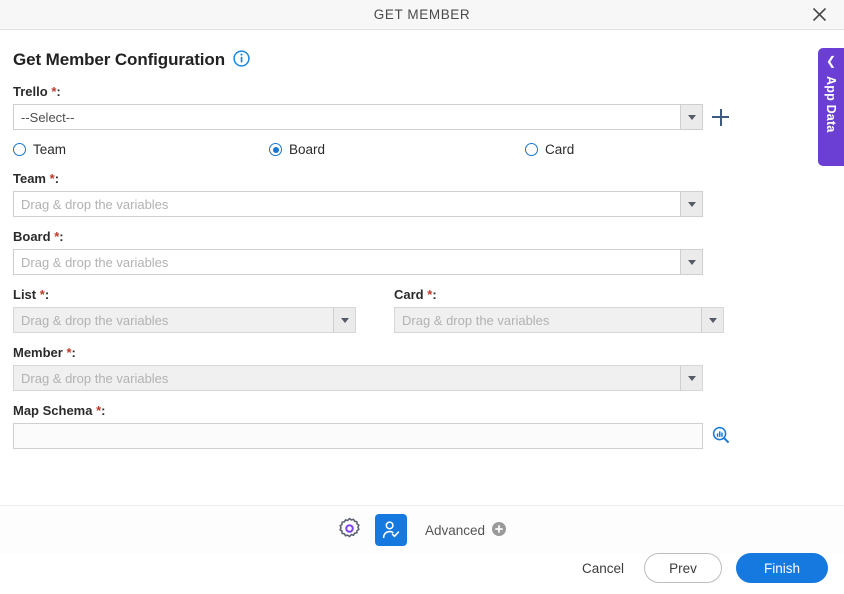  What do you see at coordinates (95, 320) in the screenshot?
I see `list-select-value: Drag & drop the variables` at bounding box center [95, 320].